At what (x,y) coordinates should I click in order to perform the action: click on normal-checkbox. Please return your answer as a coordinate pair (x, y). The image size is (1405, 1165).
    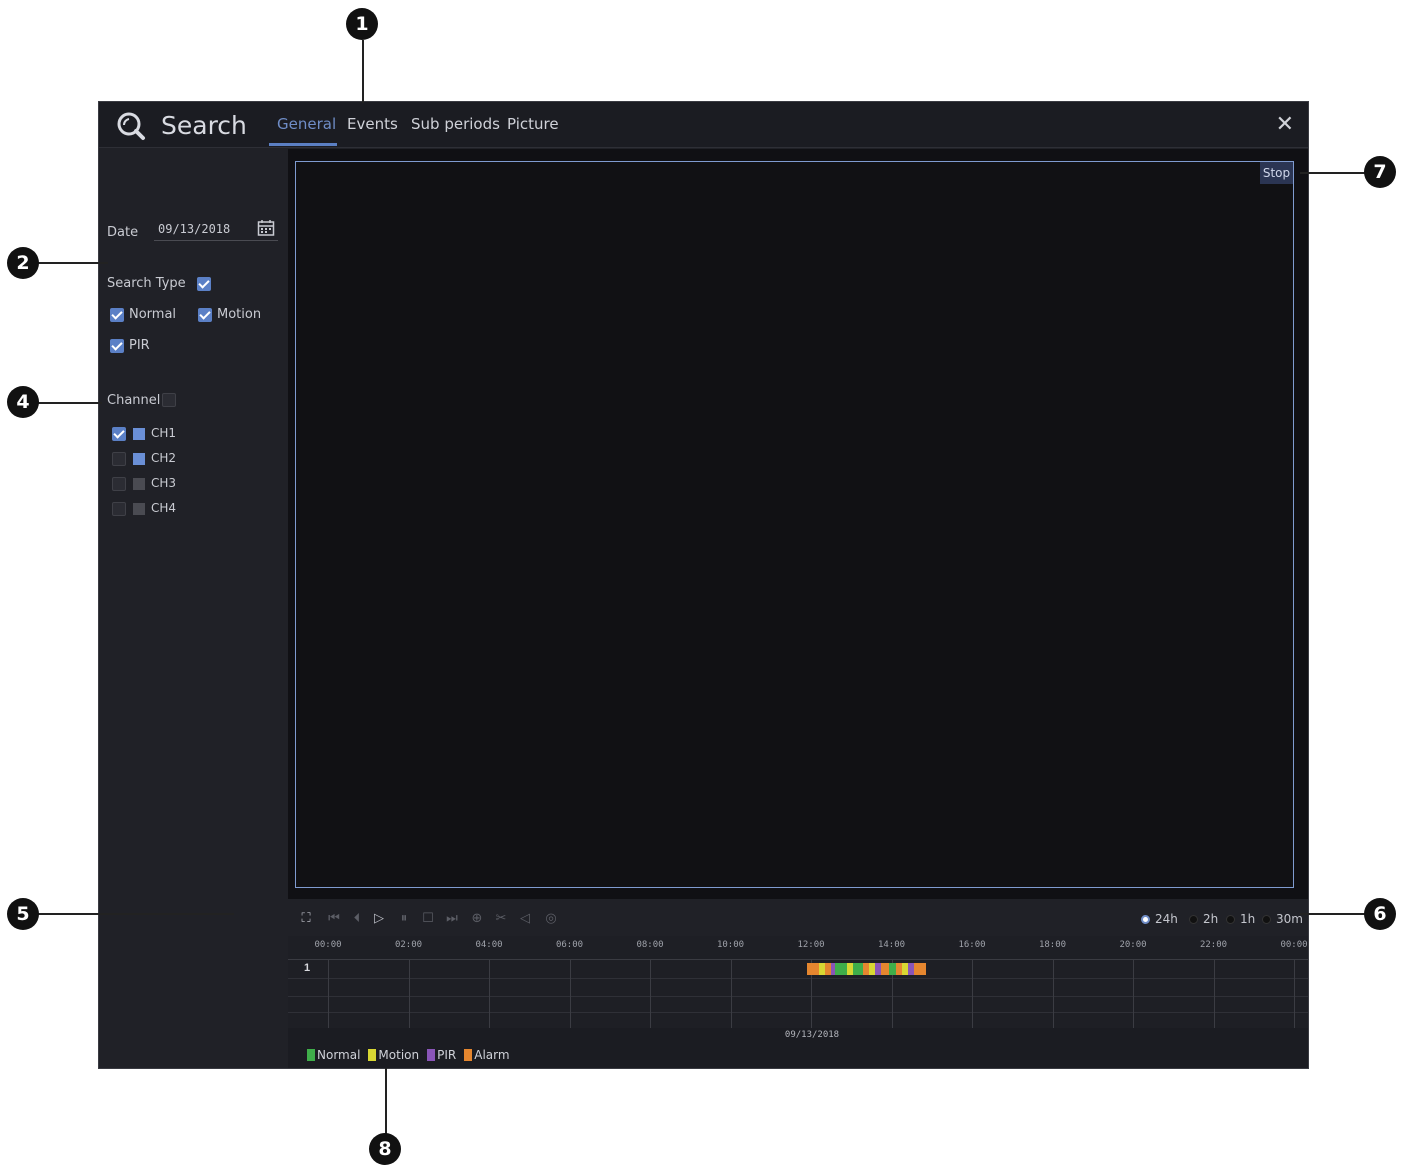
    Looking at the image, I should click on (117, 315).